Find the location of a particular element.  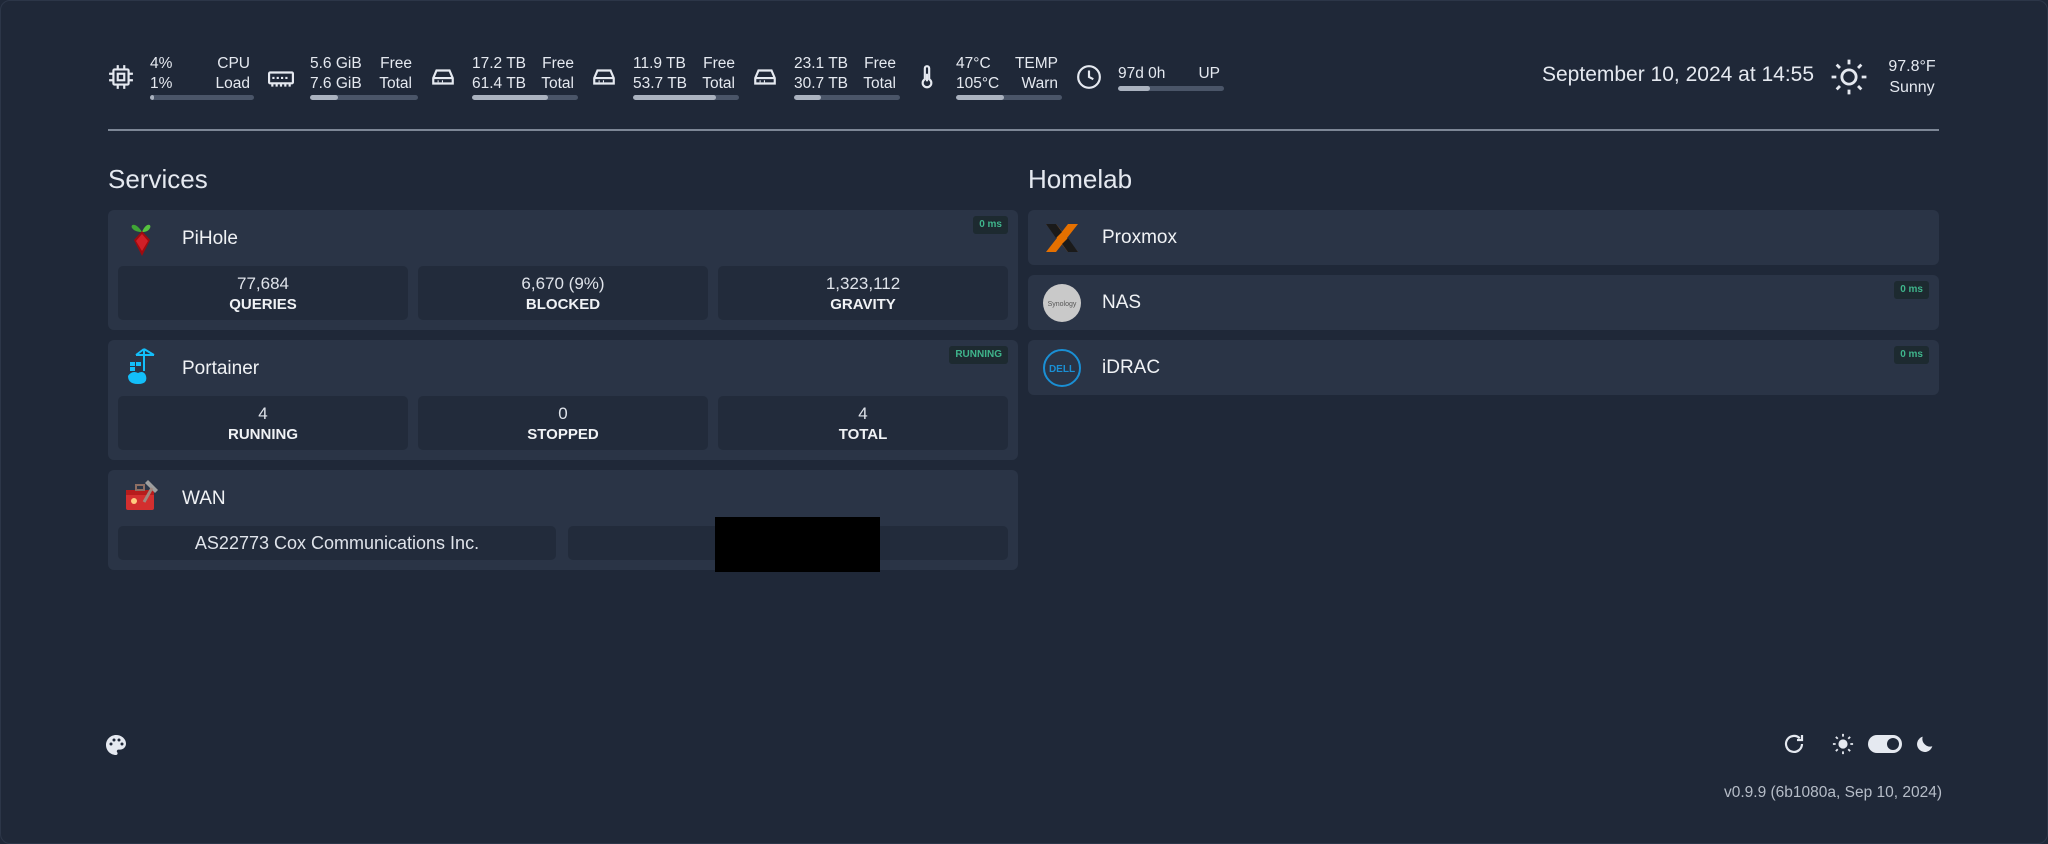

stat-label: QUERIES is located at coordinates (263, 304).